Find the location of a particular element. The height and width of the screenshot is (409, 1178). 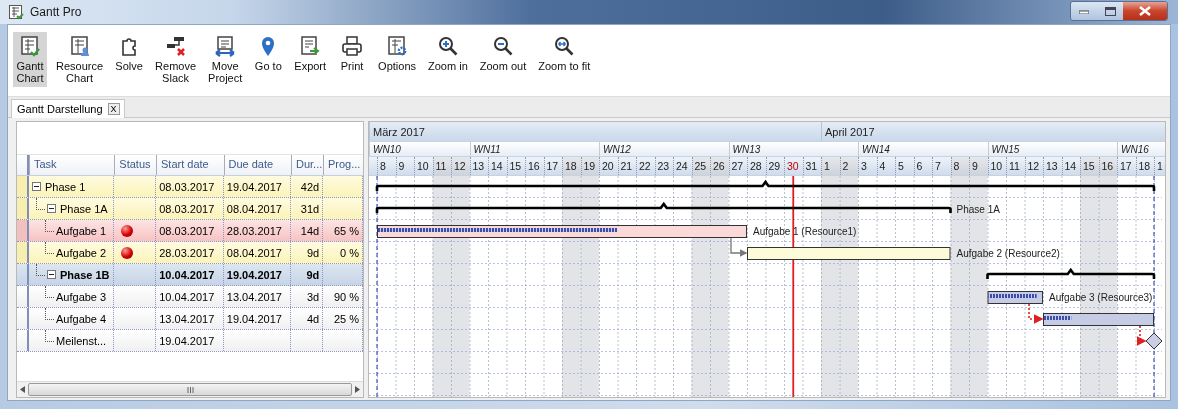

milestone-diamond is located at coordinates (1153, 341).